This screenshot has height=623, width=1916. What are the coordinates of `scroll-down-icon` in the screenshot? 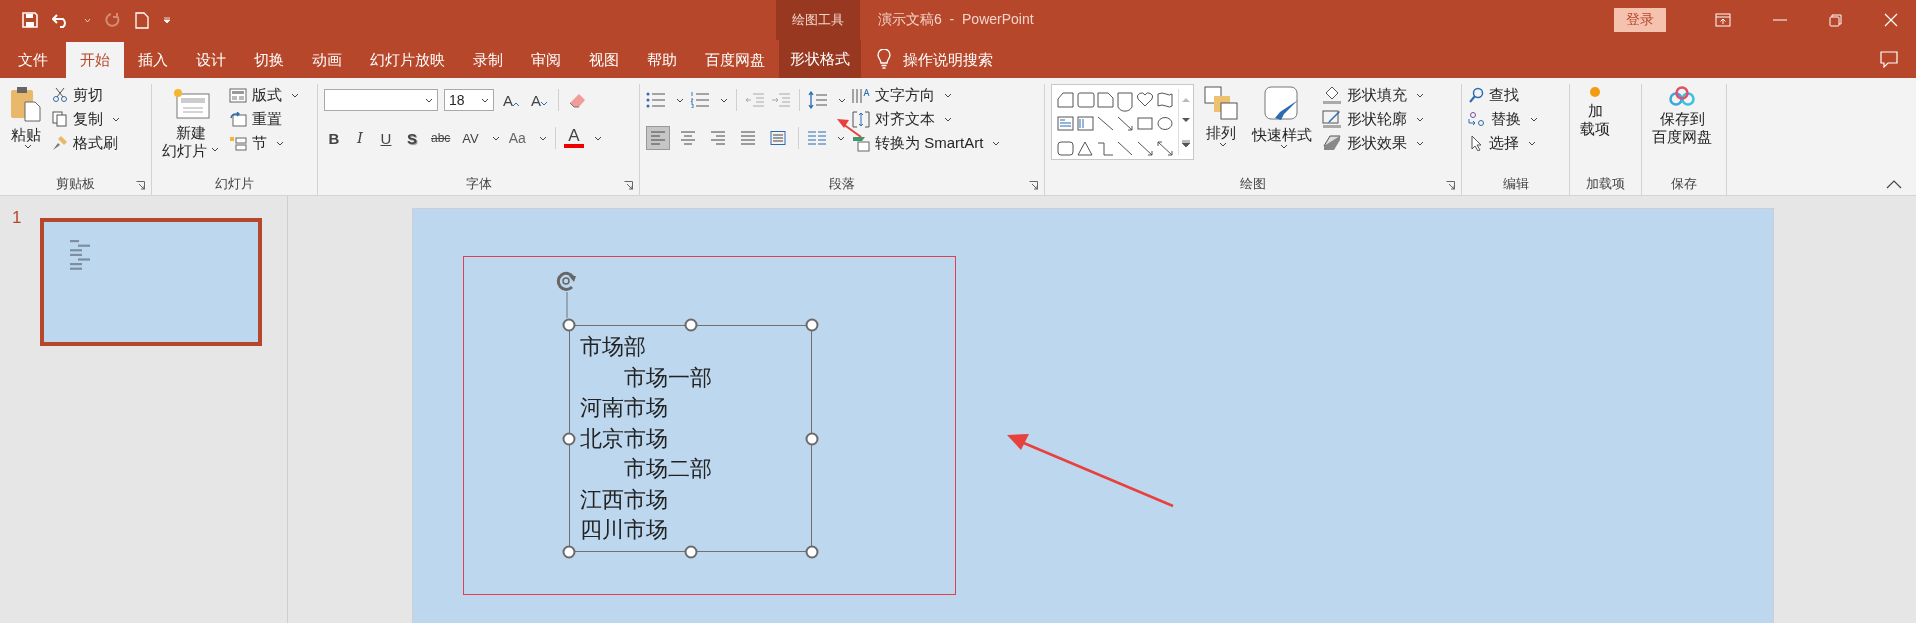 It's located at (1186, 121).